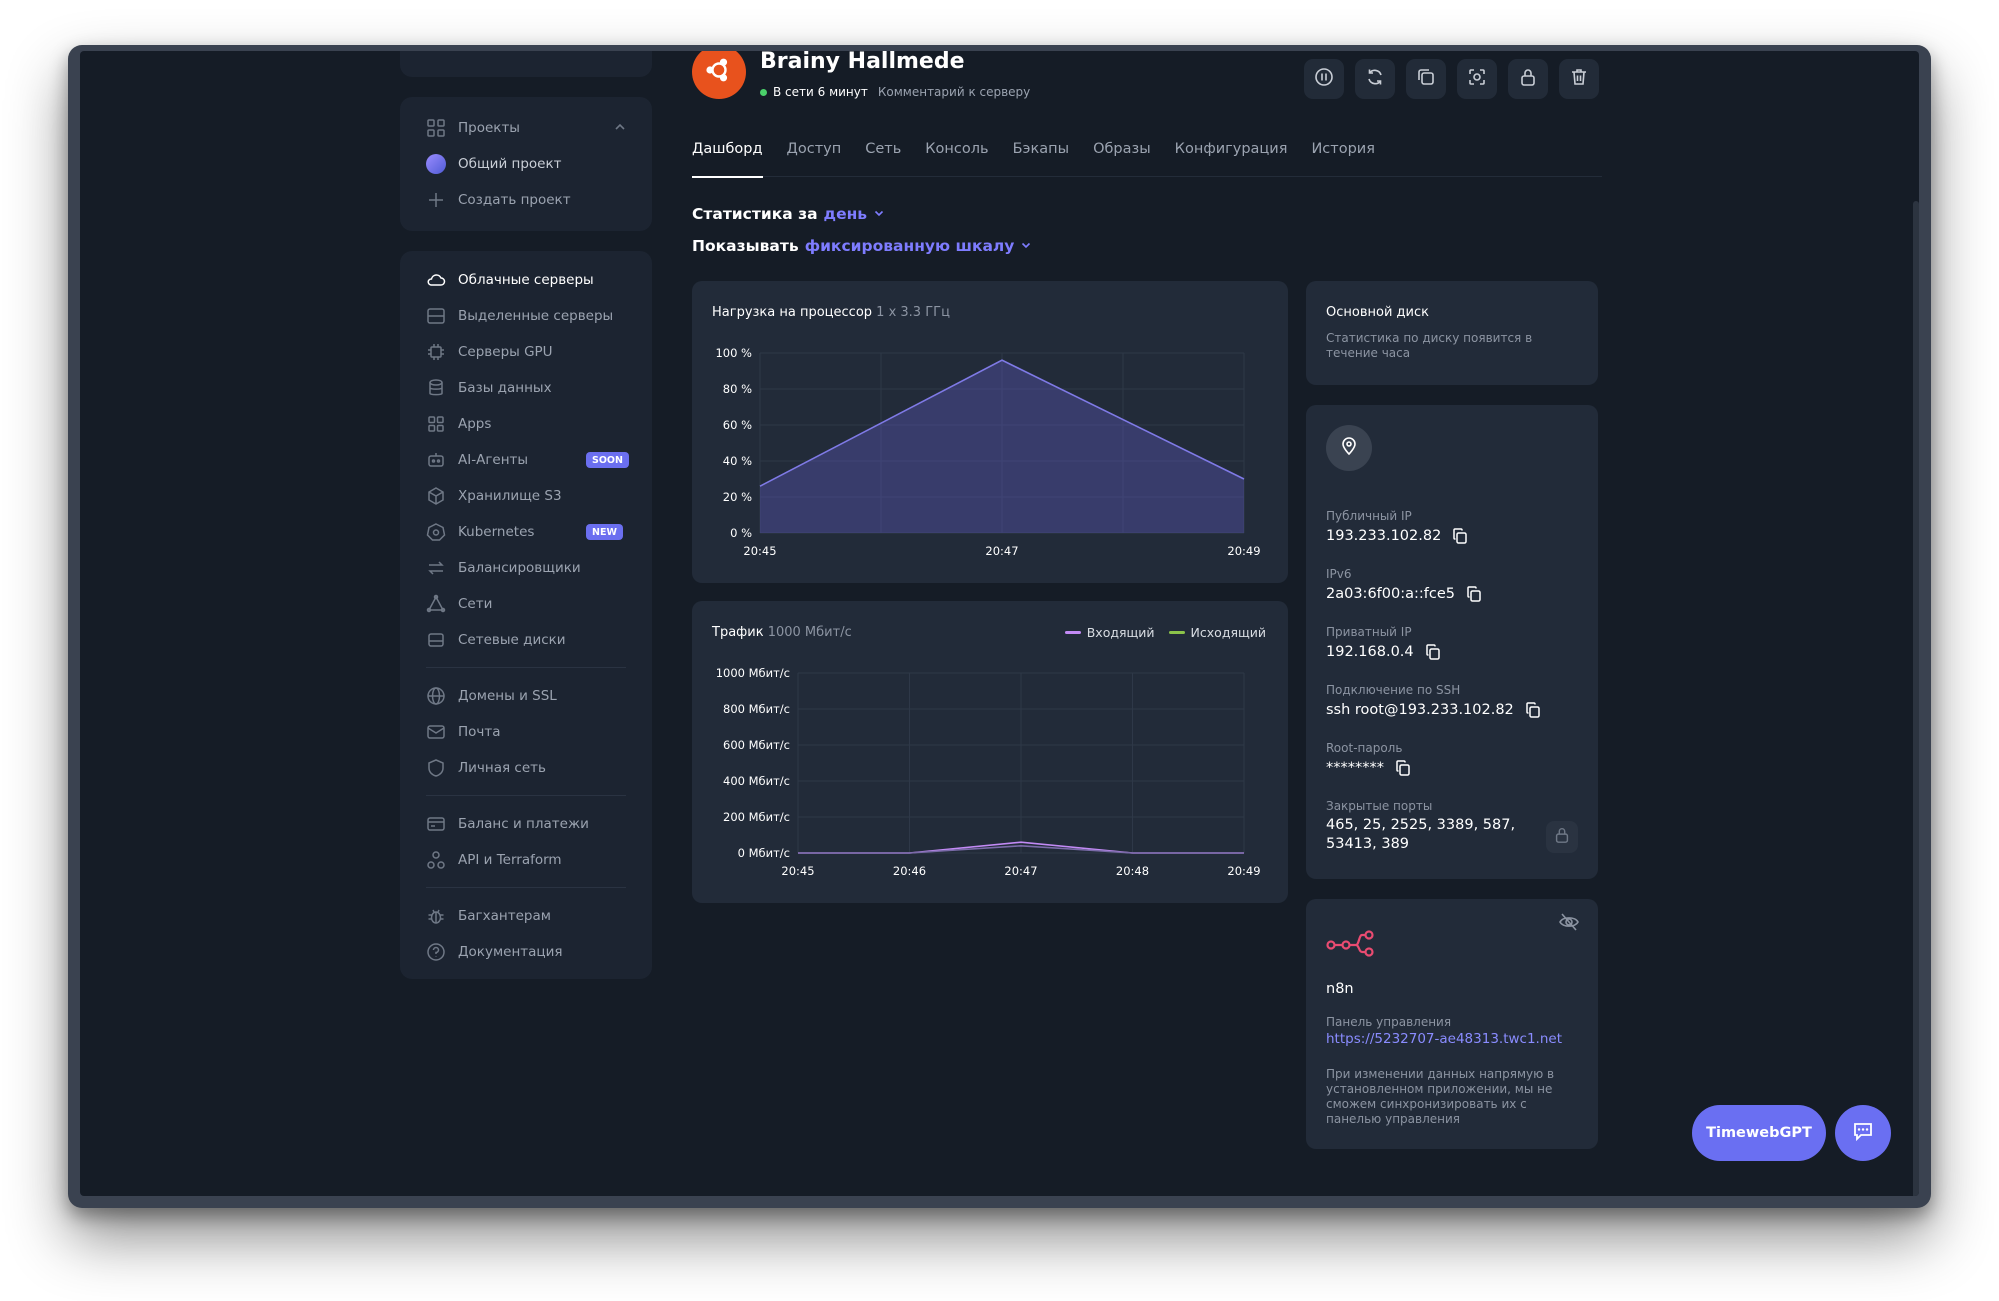  Describe the element at coordinates (436, 824) in the screenshot. I see `card-icon` at that location.